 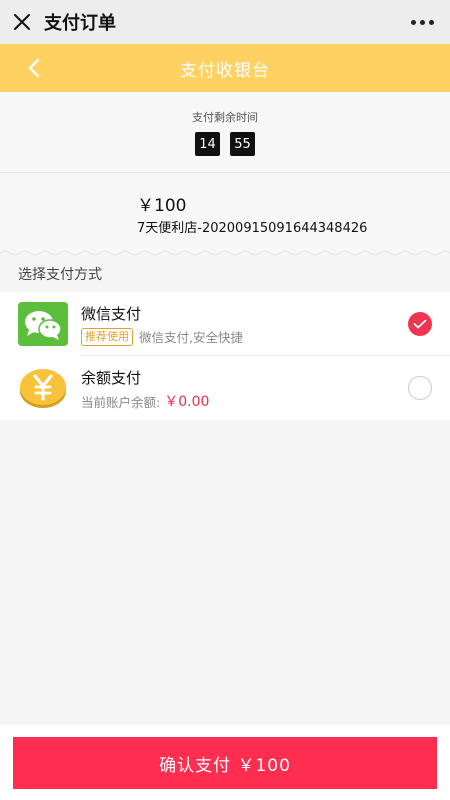 I want to click on close-button, so click(x=22, y=22).